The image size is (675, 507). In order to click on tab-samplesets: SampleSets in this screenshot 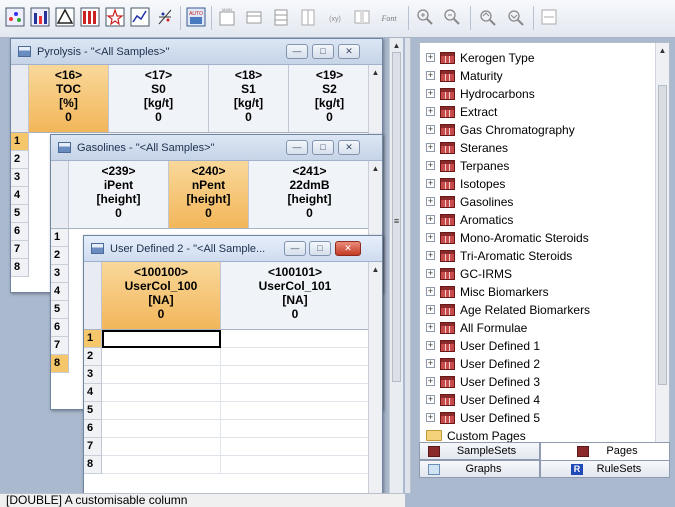, I will do `click(479, 451)`.